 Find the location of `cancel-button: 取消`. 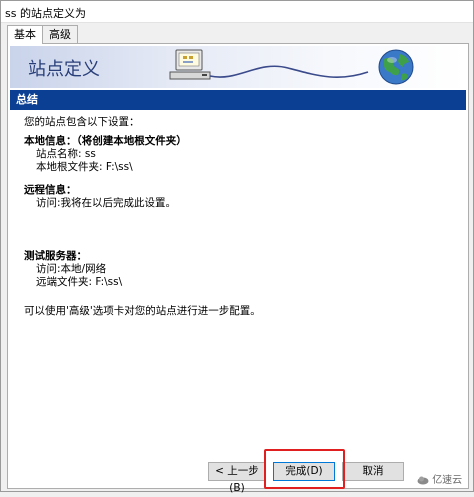

cancel-button: 取消 is located at coordinates (373, 471).